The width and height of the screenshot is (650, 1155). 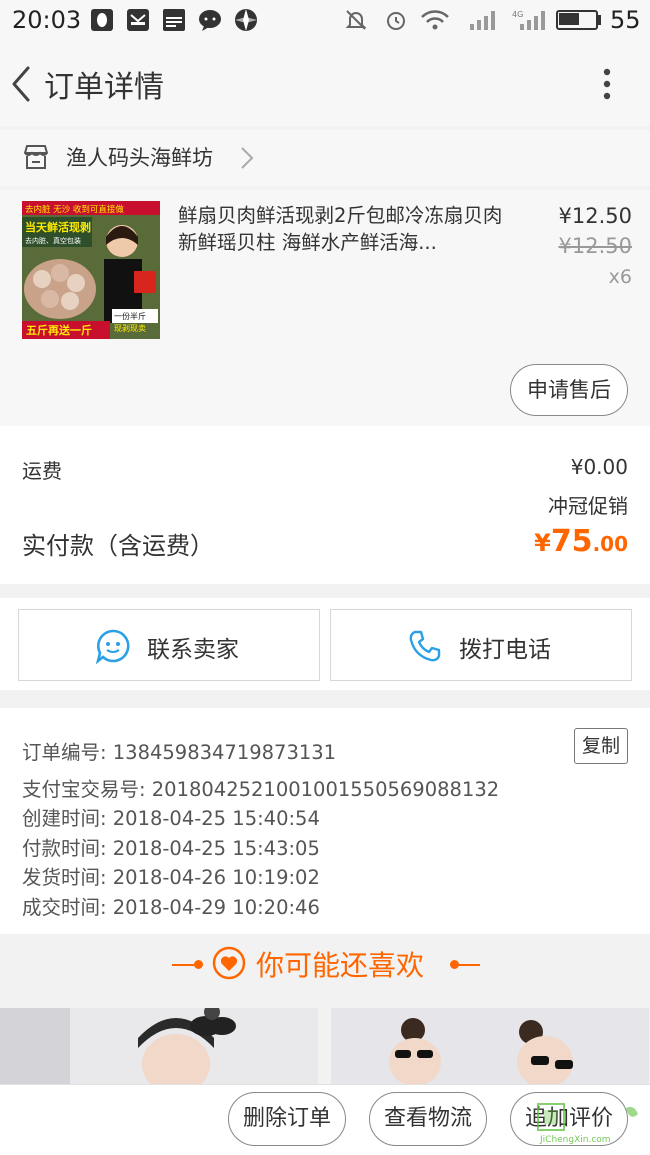 What do you see at coordinates (287, 1119) in the screenshot?
I see `delete-order-button: 删除订单` at bounding box center [287, 1119].